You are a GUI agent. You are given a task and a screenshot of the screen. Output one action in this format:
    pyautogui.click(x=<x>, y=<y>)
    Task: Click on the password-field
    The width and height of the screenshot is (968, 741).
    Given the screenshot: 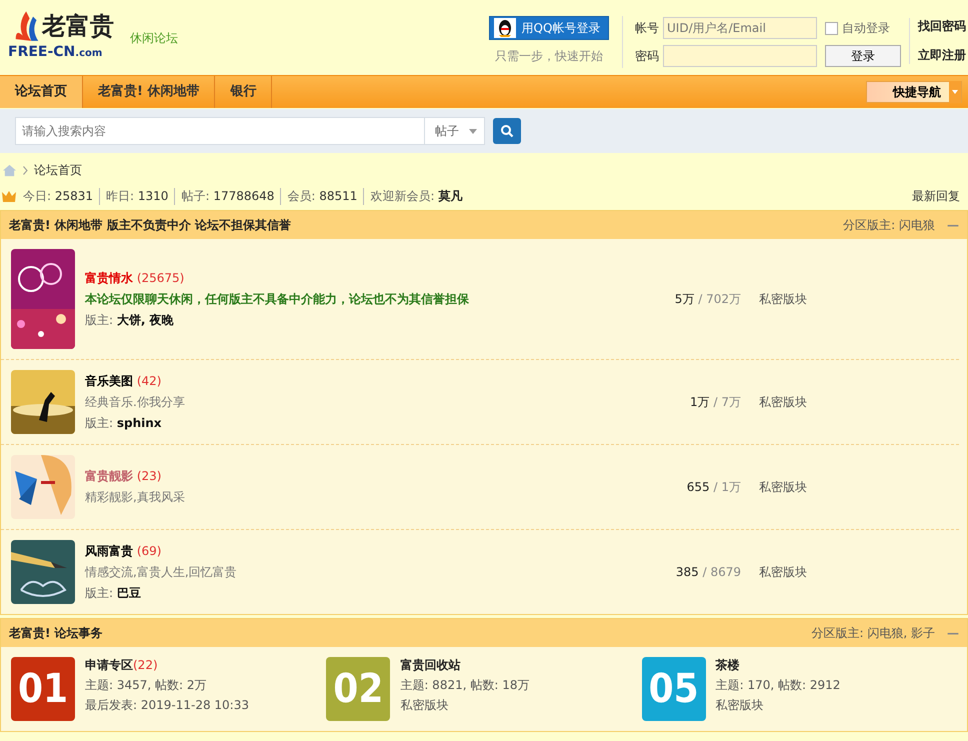 What is the action you would take?
    pyautogui.click(x=740, y=56)
    